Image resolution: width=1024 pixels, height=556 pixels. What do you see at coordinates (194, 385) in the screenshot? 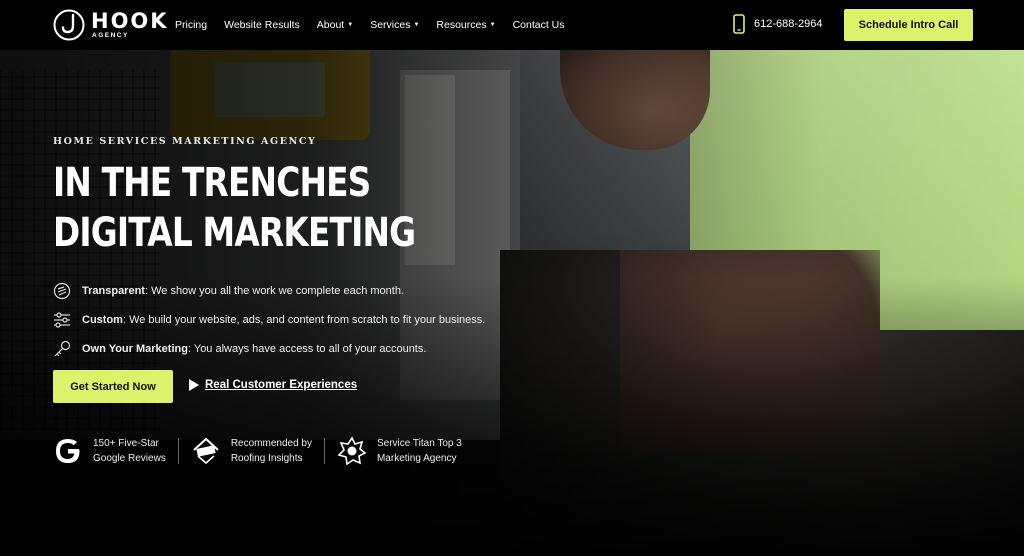
I see `play-icon` at bounding box center [194, 385].